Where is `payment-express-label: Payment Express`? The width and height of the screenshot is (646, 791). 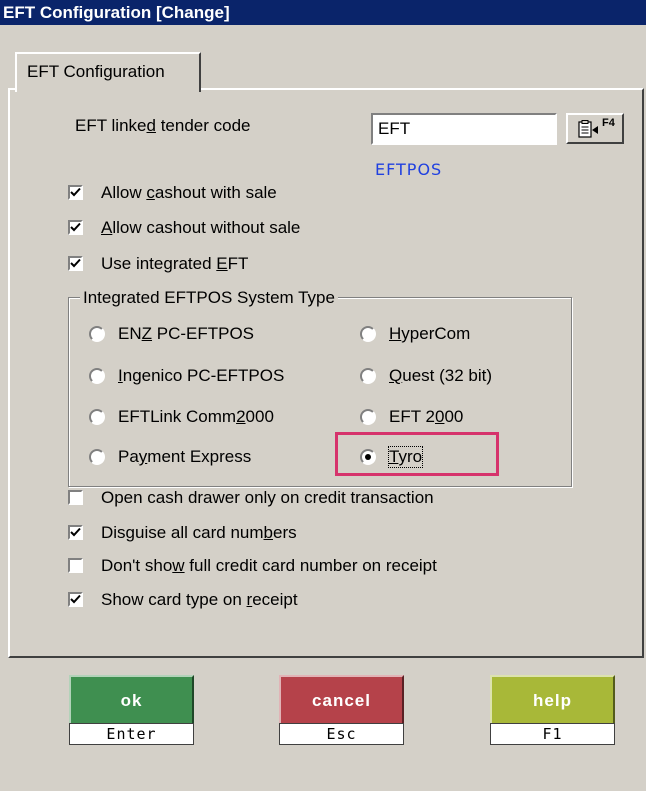 payment-express-label: Payment Express is located at coordinates (184, 457).